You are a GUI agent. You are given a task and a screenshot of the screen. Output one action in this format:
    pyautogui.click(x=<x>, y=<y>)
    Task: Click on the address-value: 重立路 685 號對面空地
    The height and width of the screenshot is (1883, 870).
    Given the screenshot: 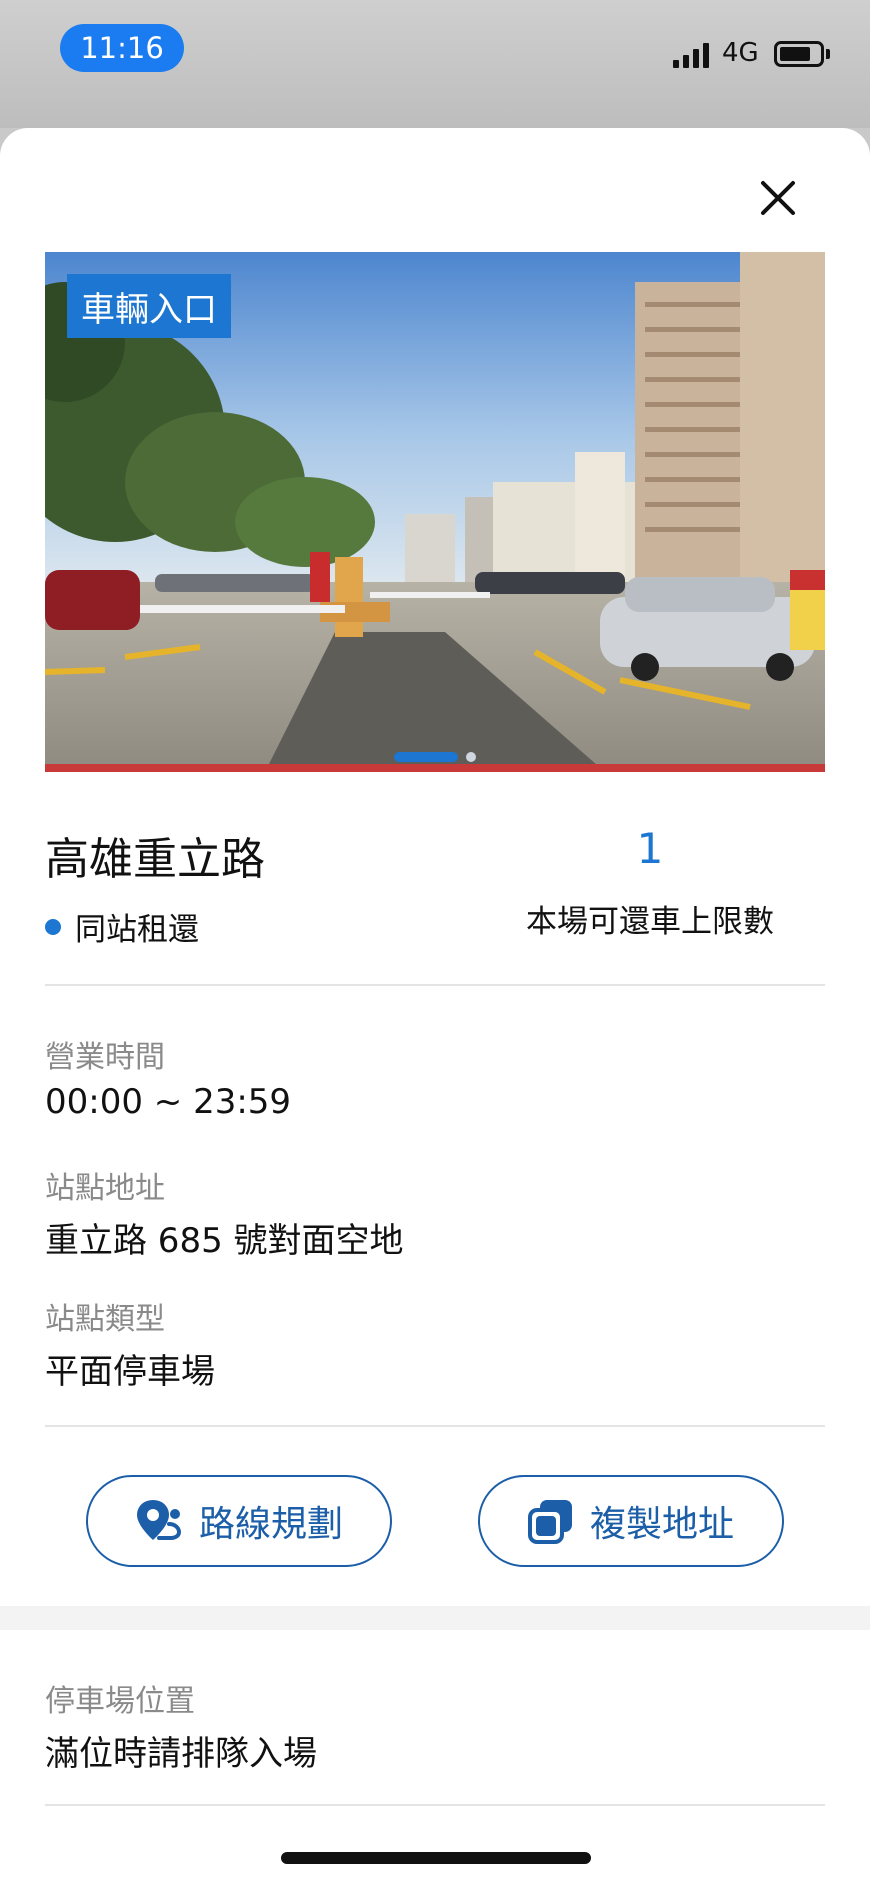 What is the action you would take?
    pyautogui.click(x=224, y=1241)
    